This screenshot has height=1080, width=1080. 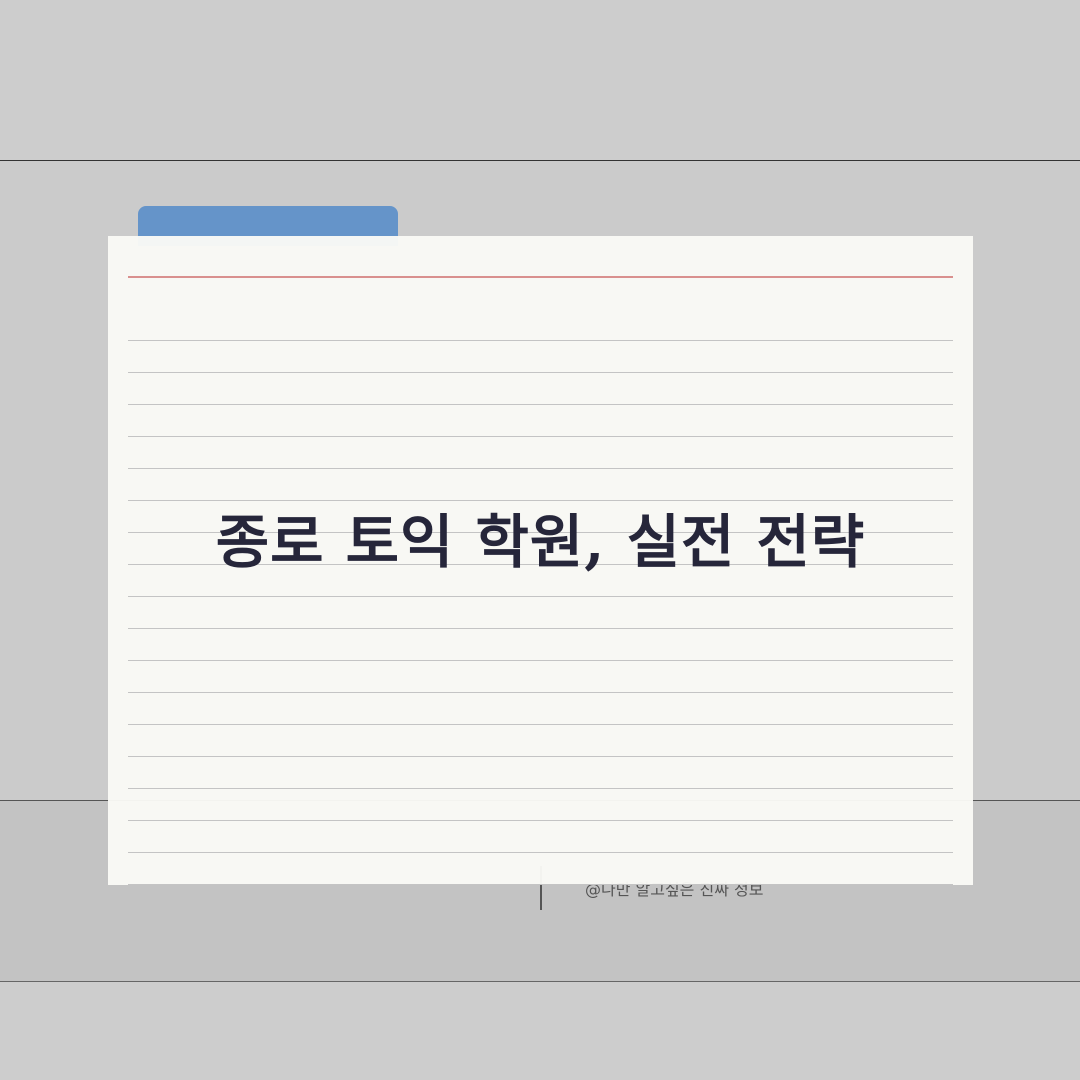 What do you see at coordinates (540, 277) in the screenshot?
I see `card-margin-line` at bounding box center [540, 277].